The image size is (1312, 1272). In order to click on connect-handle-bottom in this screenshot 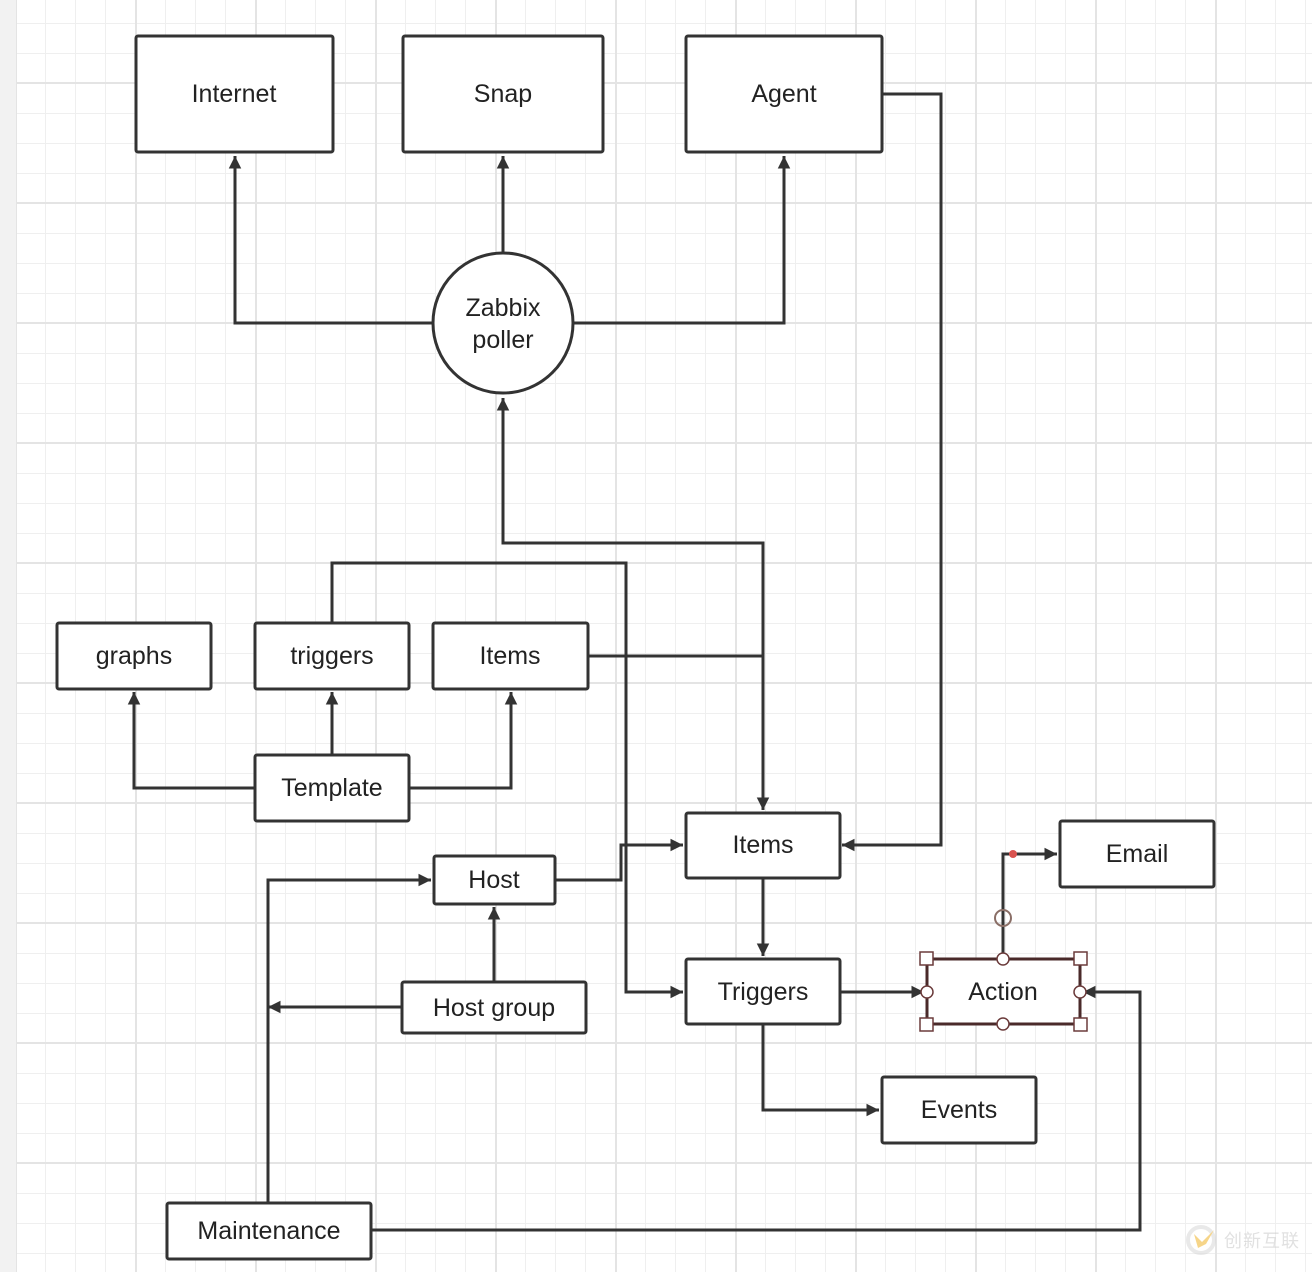, I will do `click(1003, 1024)`.